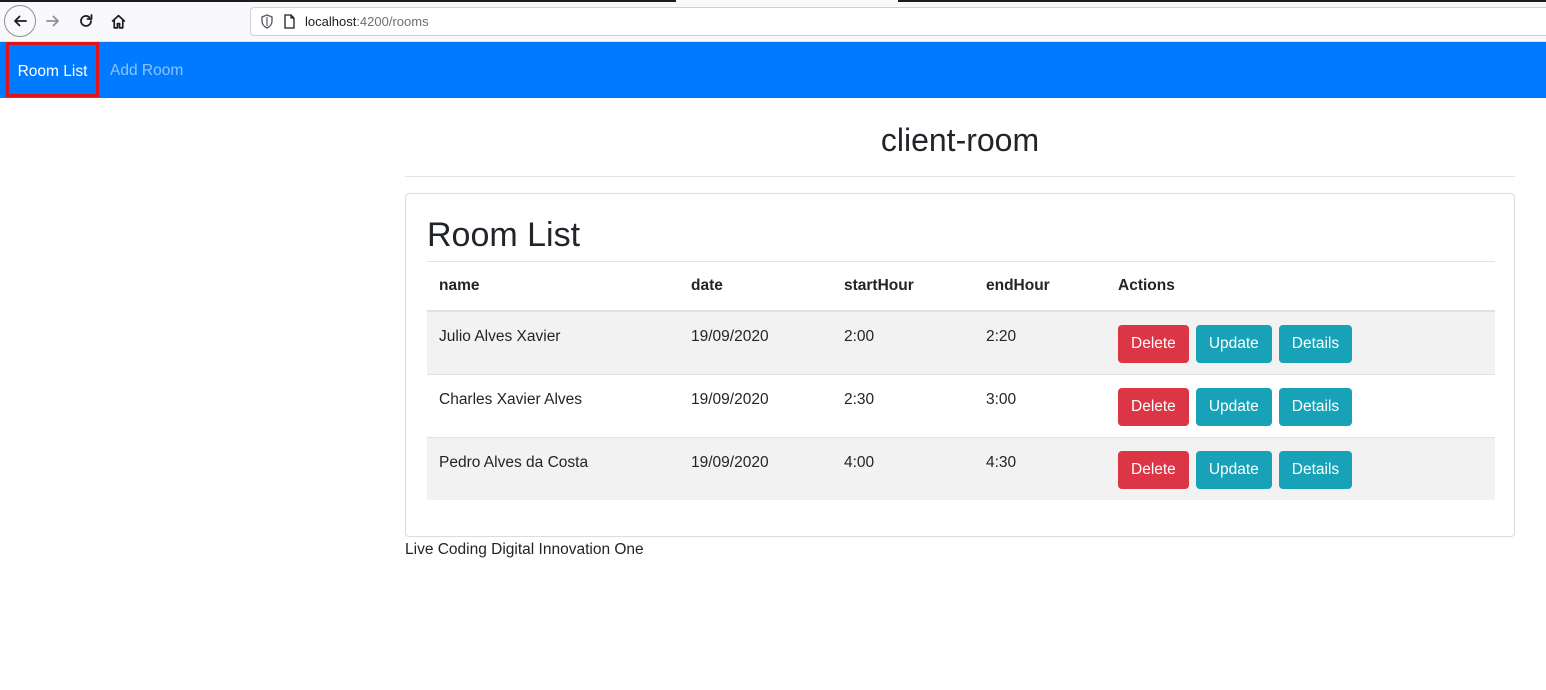 This screenshot has width=1546, height=690. Describe the element at coordinates (553, 406) in the screenshot. I see `cell-name: Charles Xavier Alves` at that location.